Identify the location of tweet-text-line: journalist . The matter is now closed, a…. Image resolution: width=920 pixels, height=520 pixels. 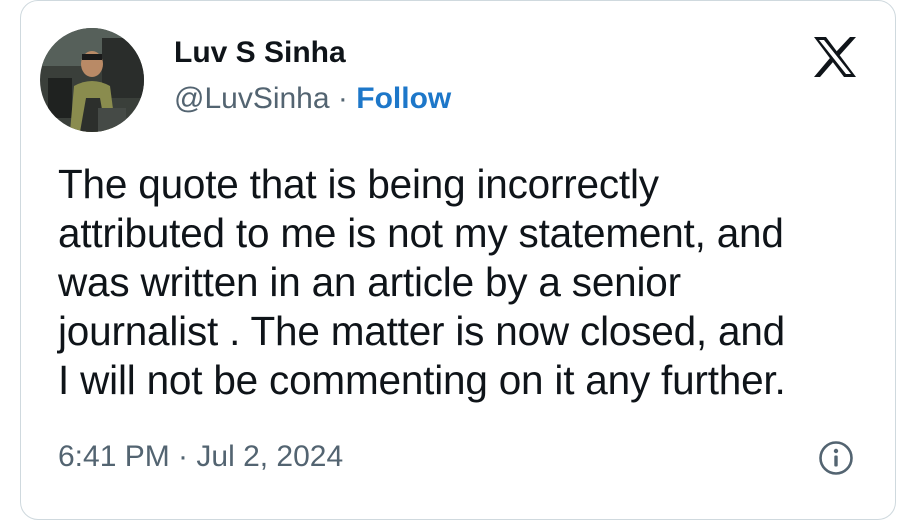
(421, 331).